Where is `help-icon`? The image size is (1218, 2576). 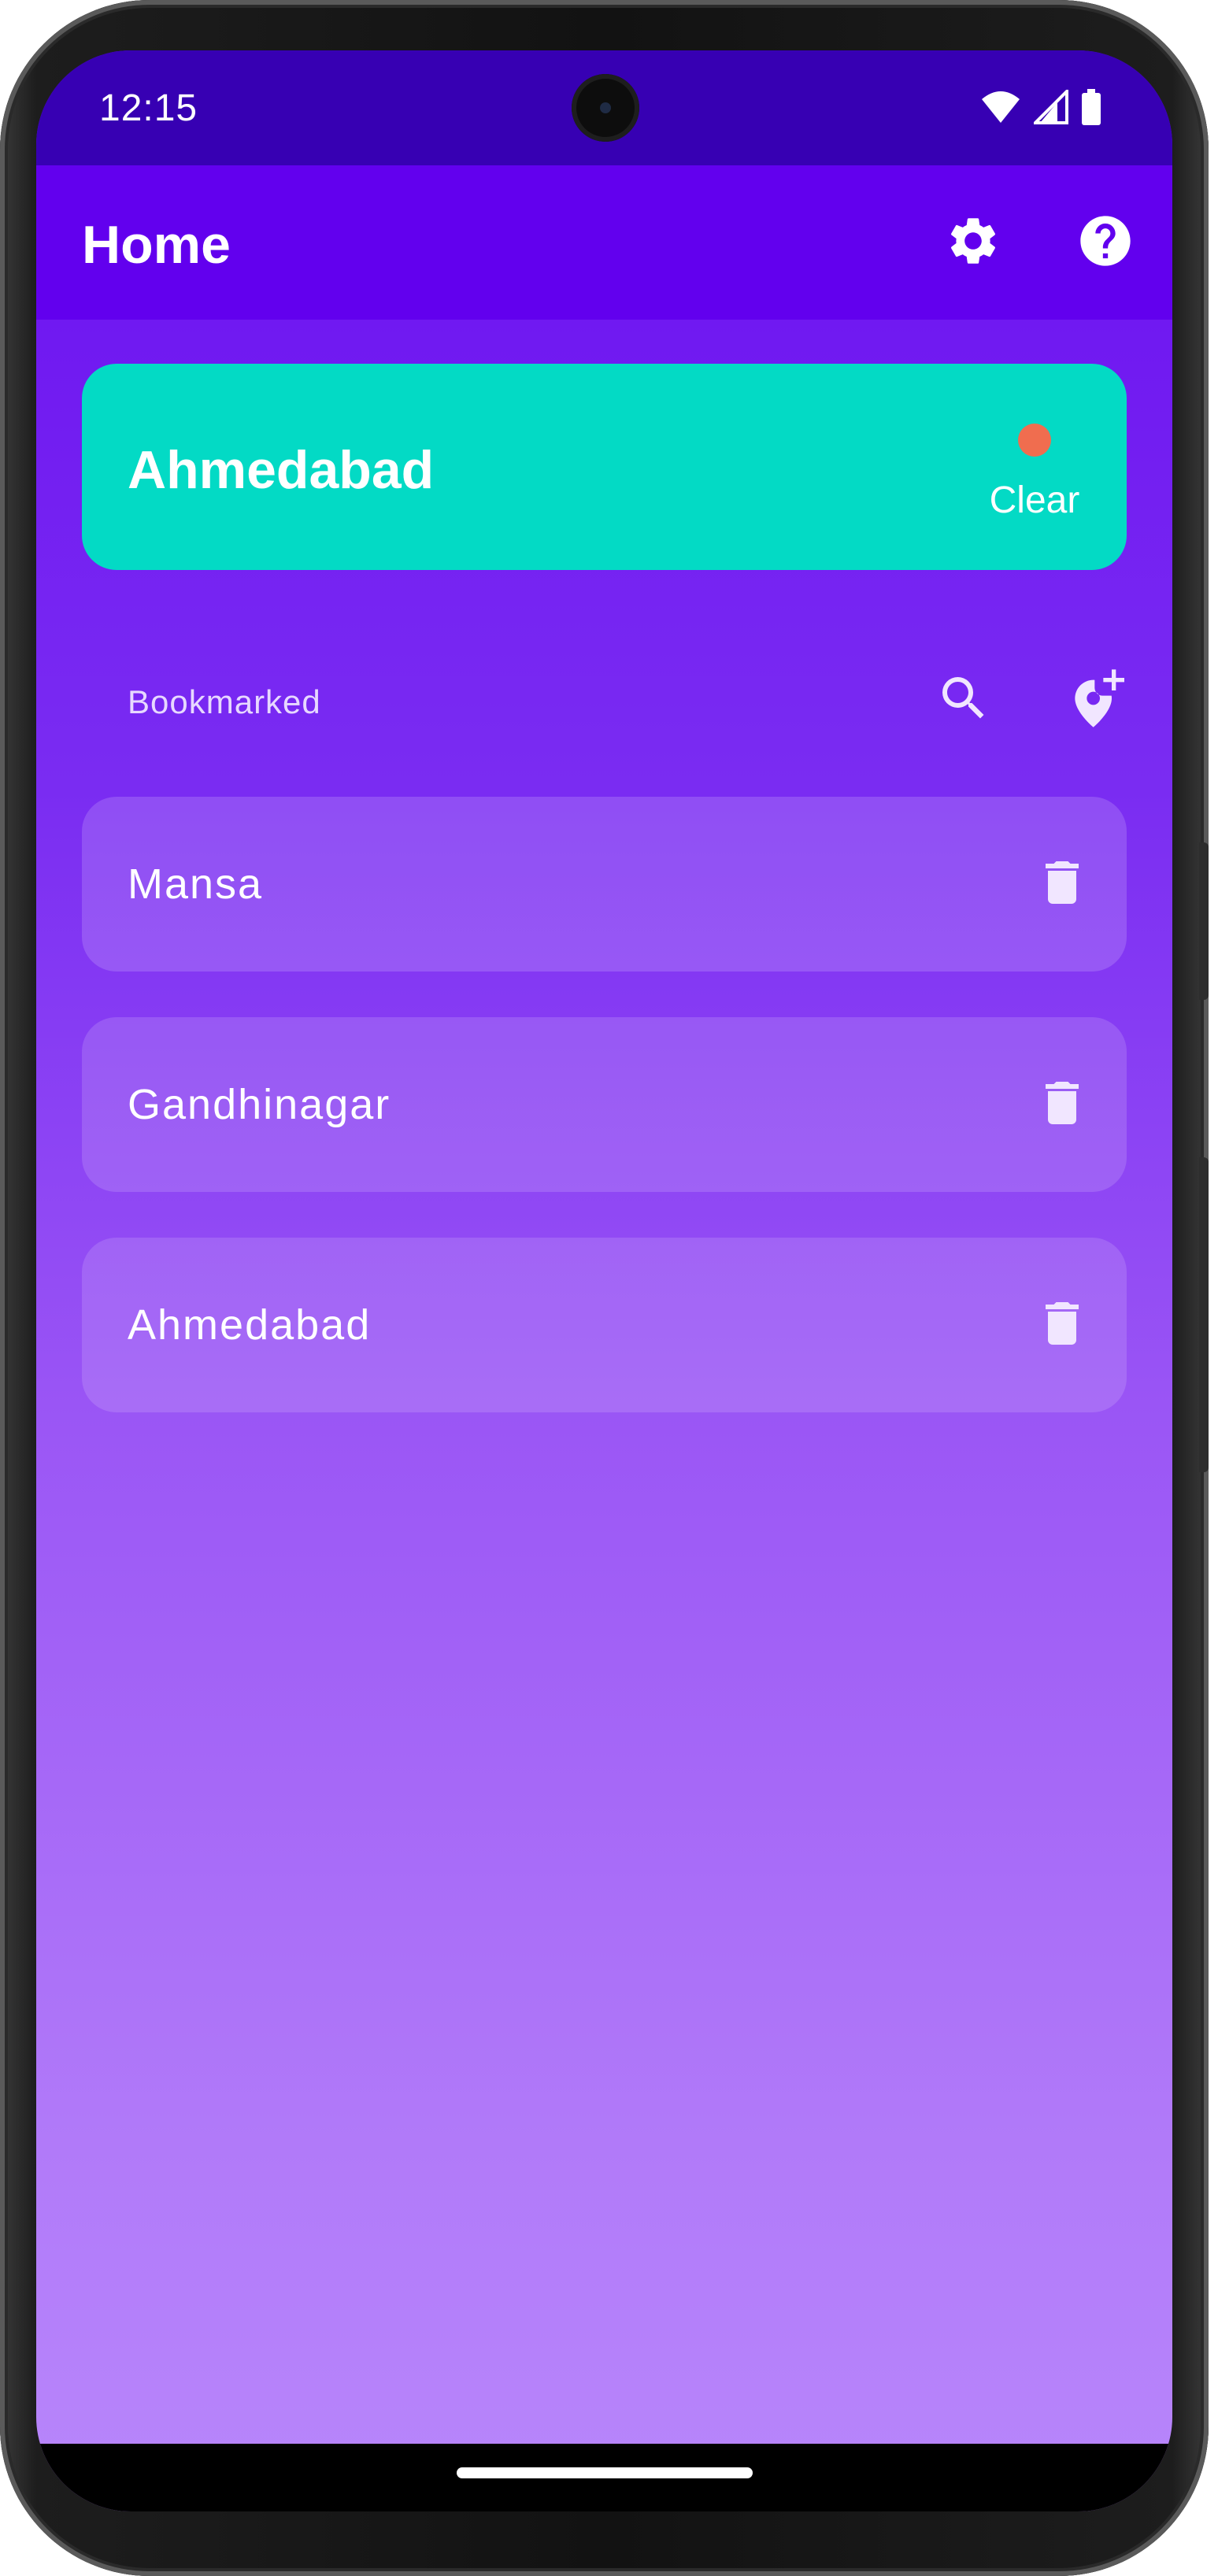 help-icon is located at coordinates (1105, 243).